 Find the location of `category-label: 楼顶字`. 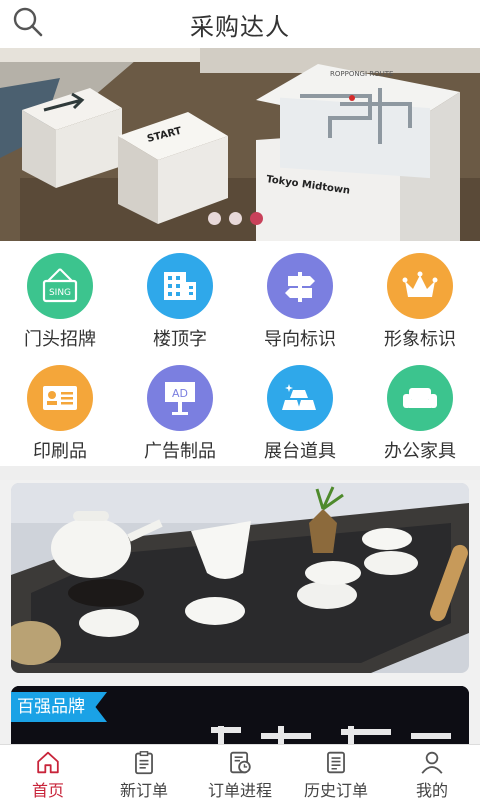

category-label: 楼顶字 is located at coordinates (180, 339).